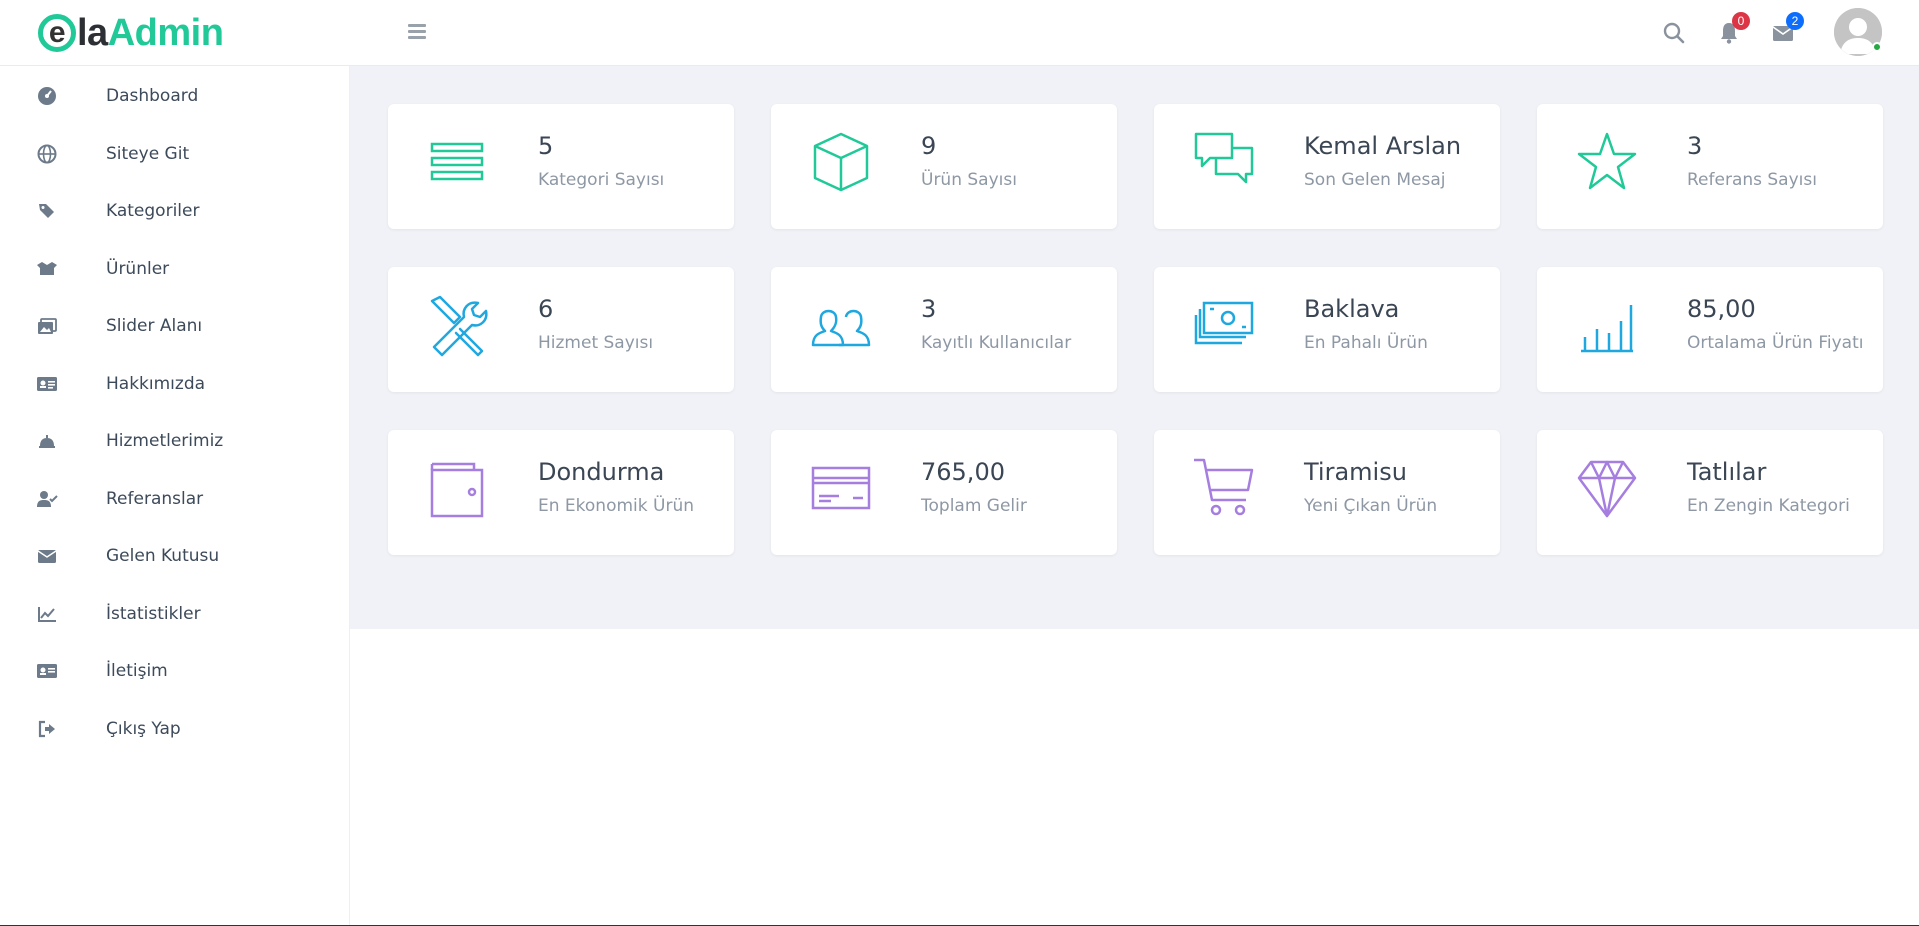  I want to click on search-icon, so click(1674, 33).